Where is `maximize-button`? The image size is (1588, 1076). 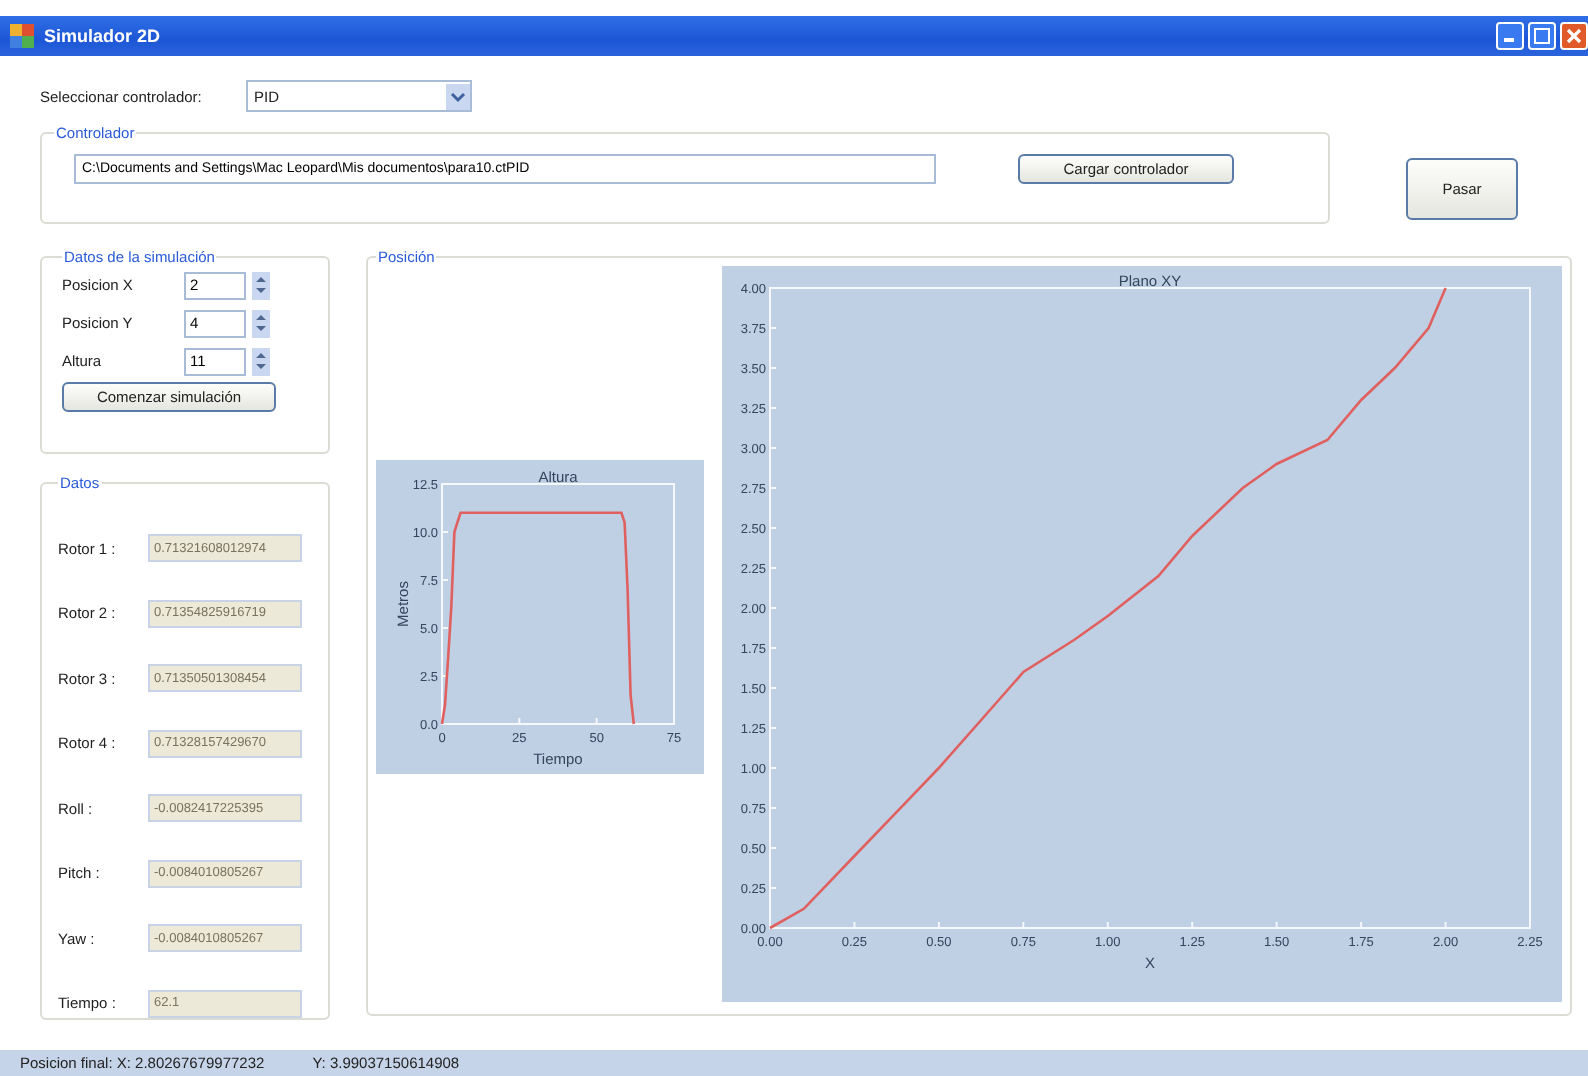 maximize-button is located at coordinates (1542, 36).